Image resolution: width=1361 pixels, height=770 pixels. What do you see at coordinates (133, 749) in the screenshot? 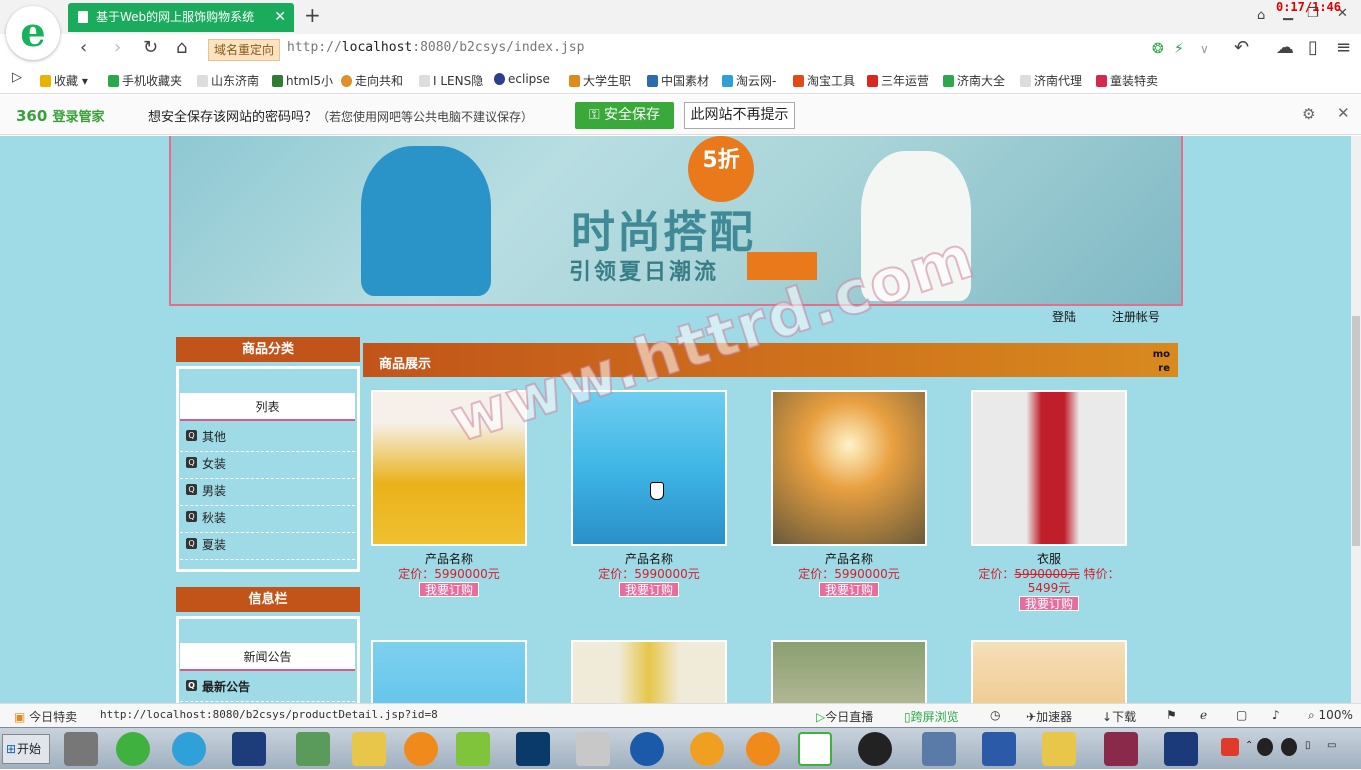
I see `taskbar-ie-icon` at bounding box center [133, 749].